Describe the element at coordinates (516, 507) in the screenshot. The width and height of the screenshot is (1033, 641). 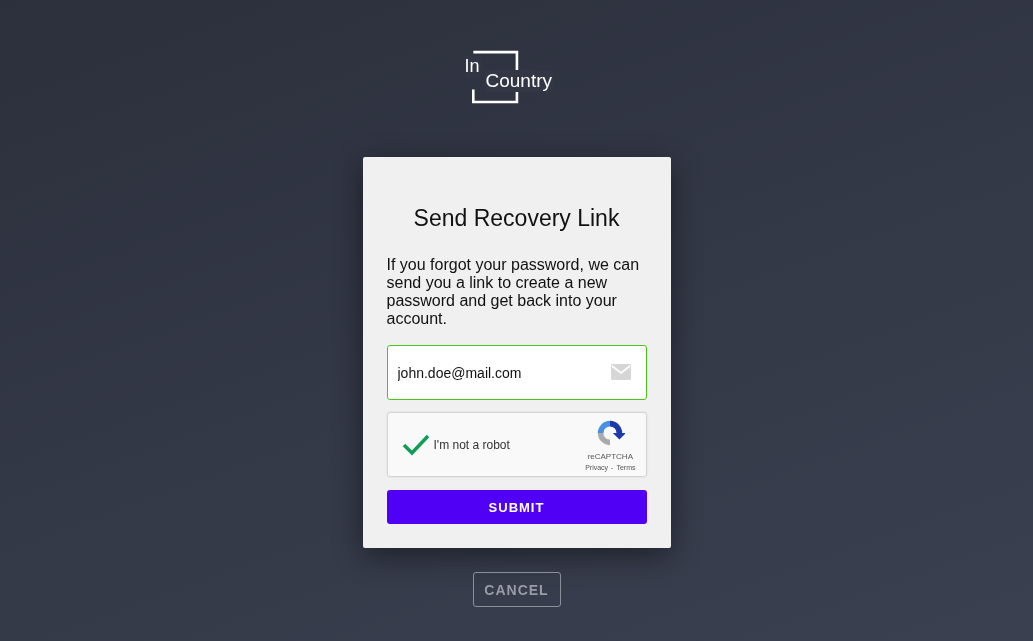
I see `submit-button: SUBMIT` at that location.